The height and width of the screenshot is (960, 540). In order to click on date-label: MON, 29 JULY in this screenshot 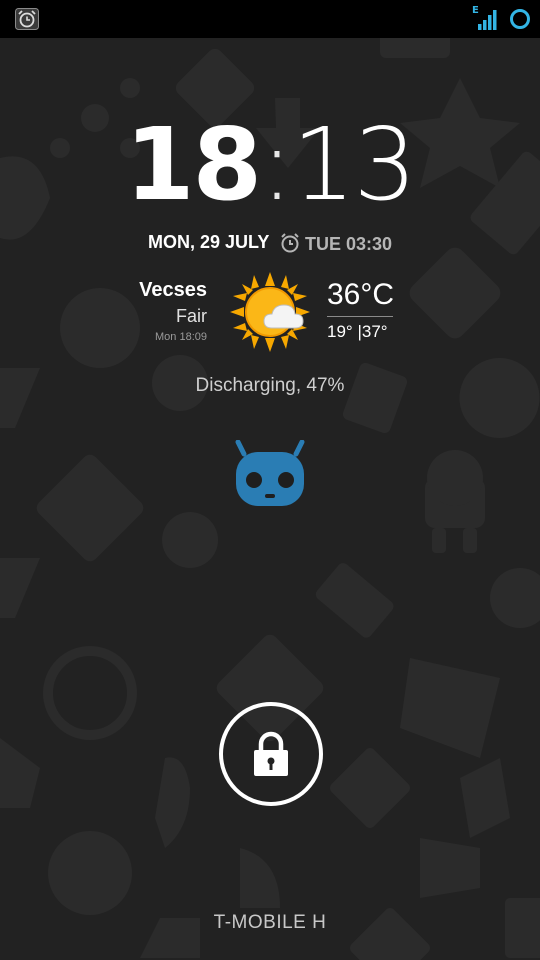, I will do `click(209, 242)`.